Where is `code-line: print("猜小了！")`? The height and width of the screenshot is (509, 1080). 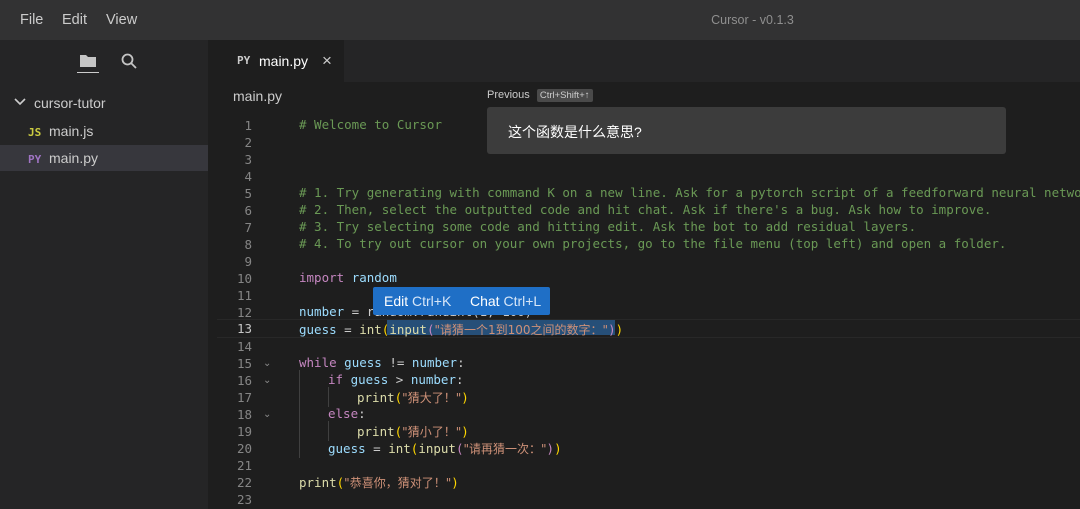
code-line: print("猜小了！") is located at coordinates (413, 431).